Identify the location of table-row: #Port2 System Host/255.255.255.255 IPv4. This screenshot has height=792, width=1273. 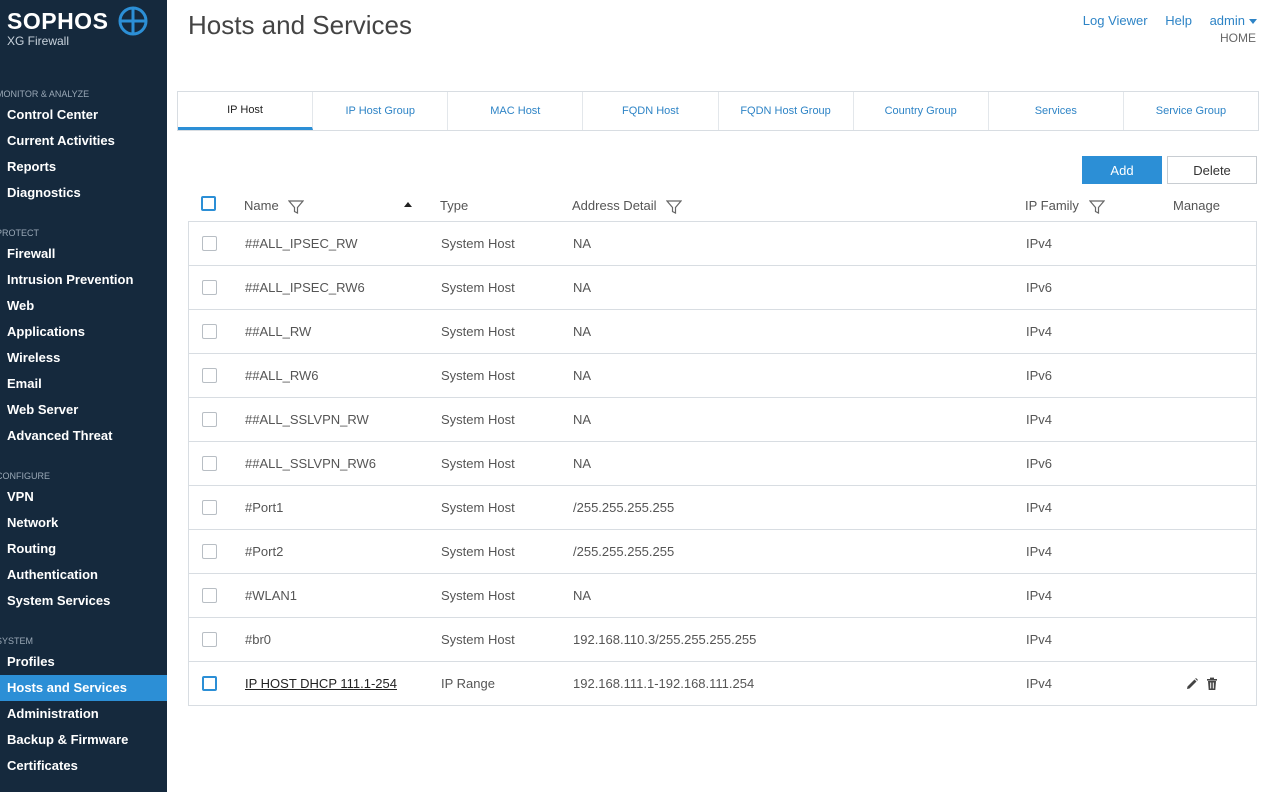
(722, 552).